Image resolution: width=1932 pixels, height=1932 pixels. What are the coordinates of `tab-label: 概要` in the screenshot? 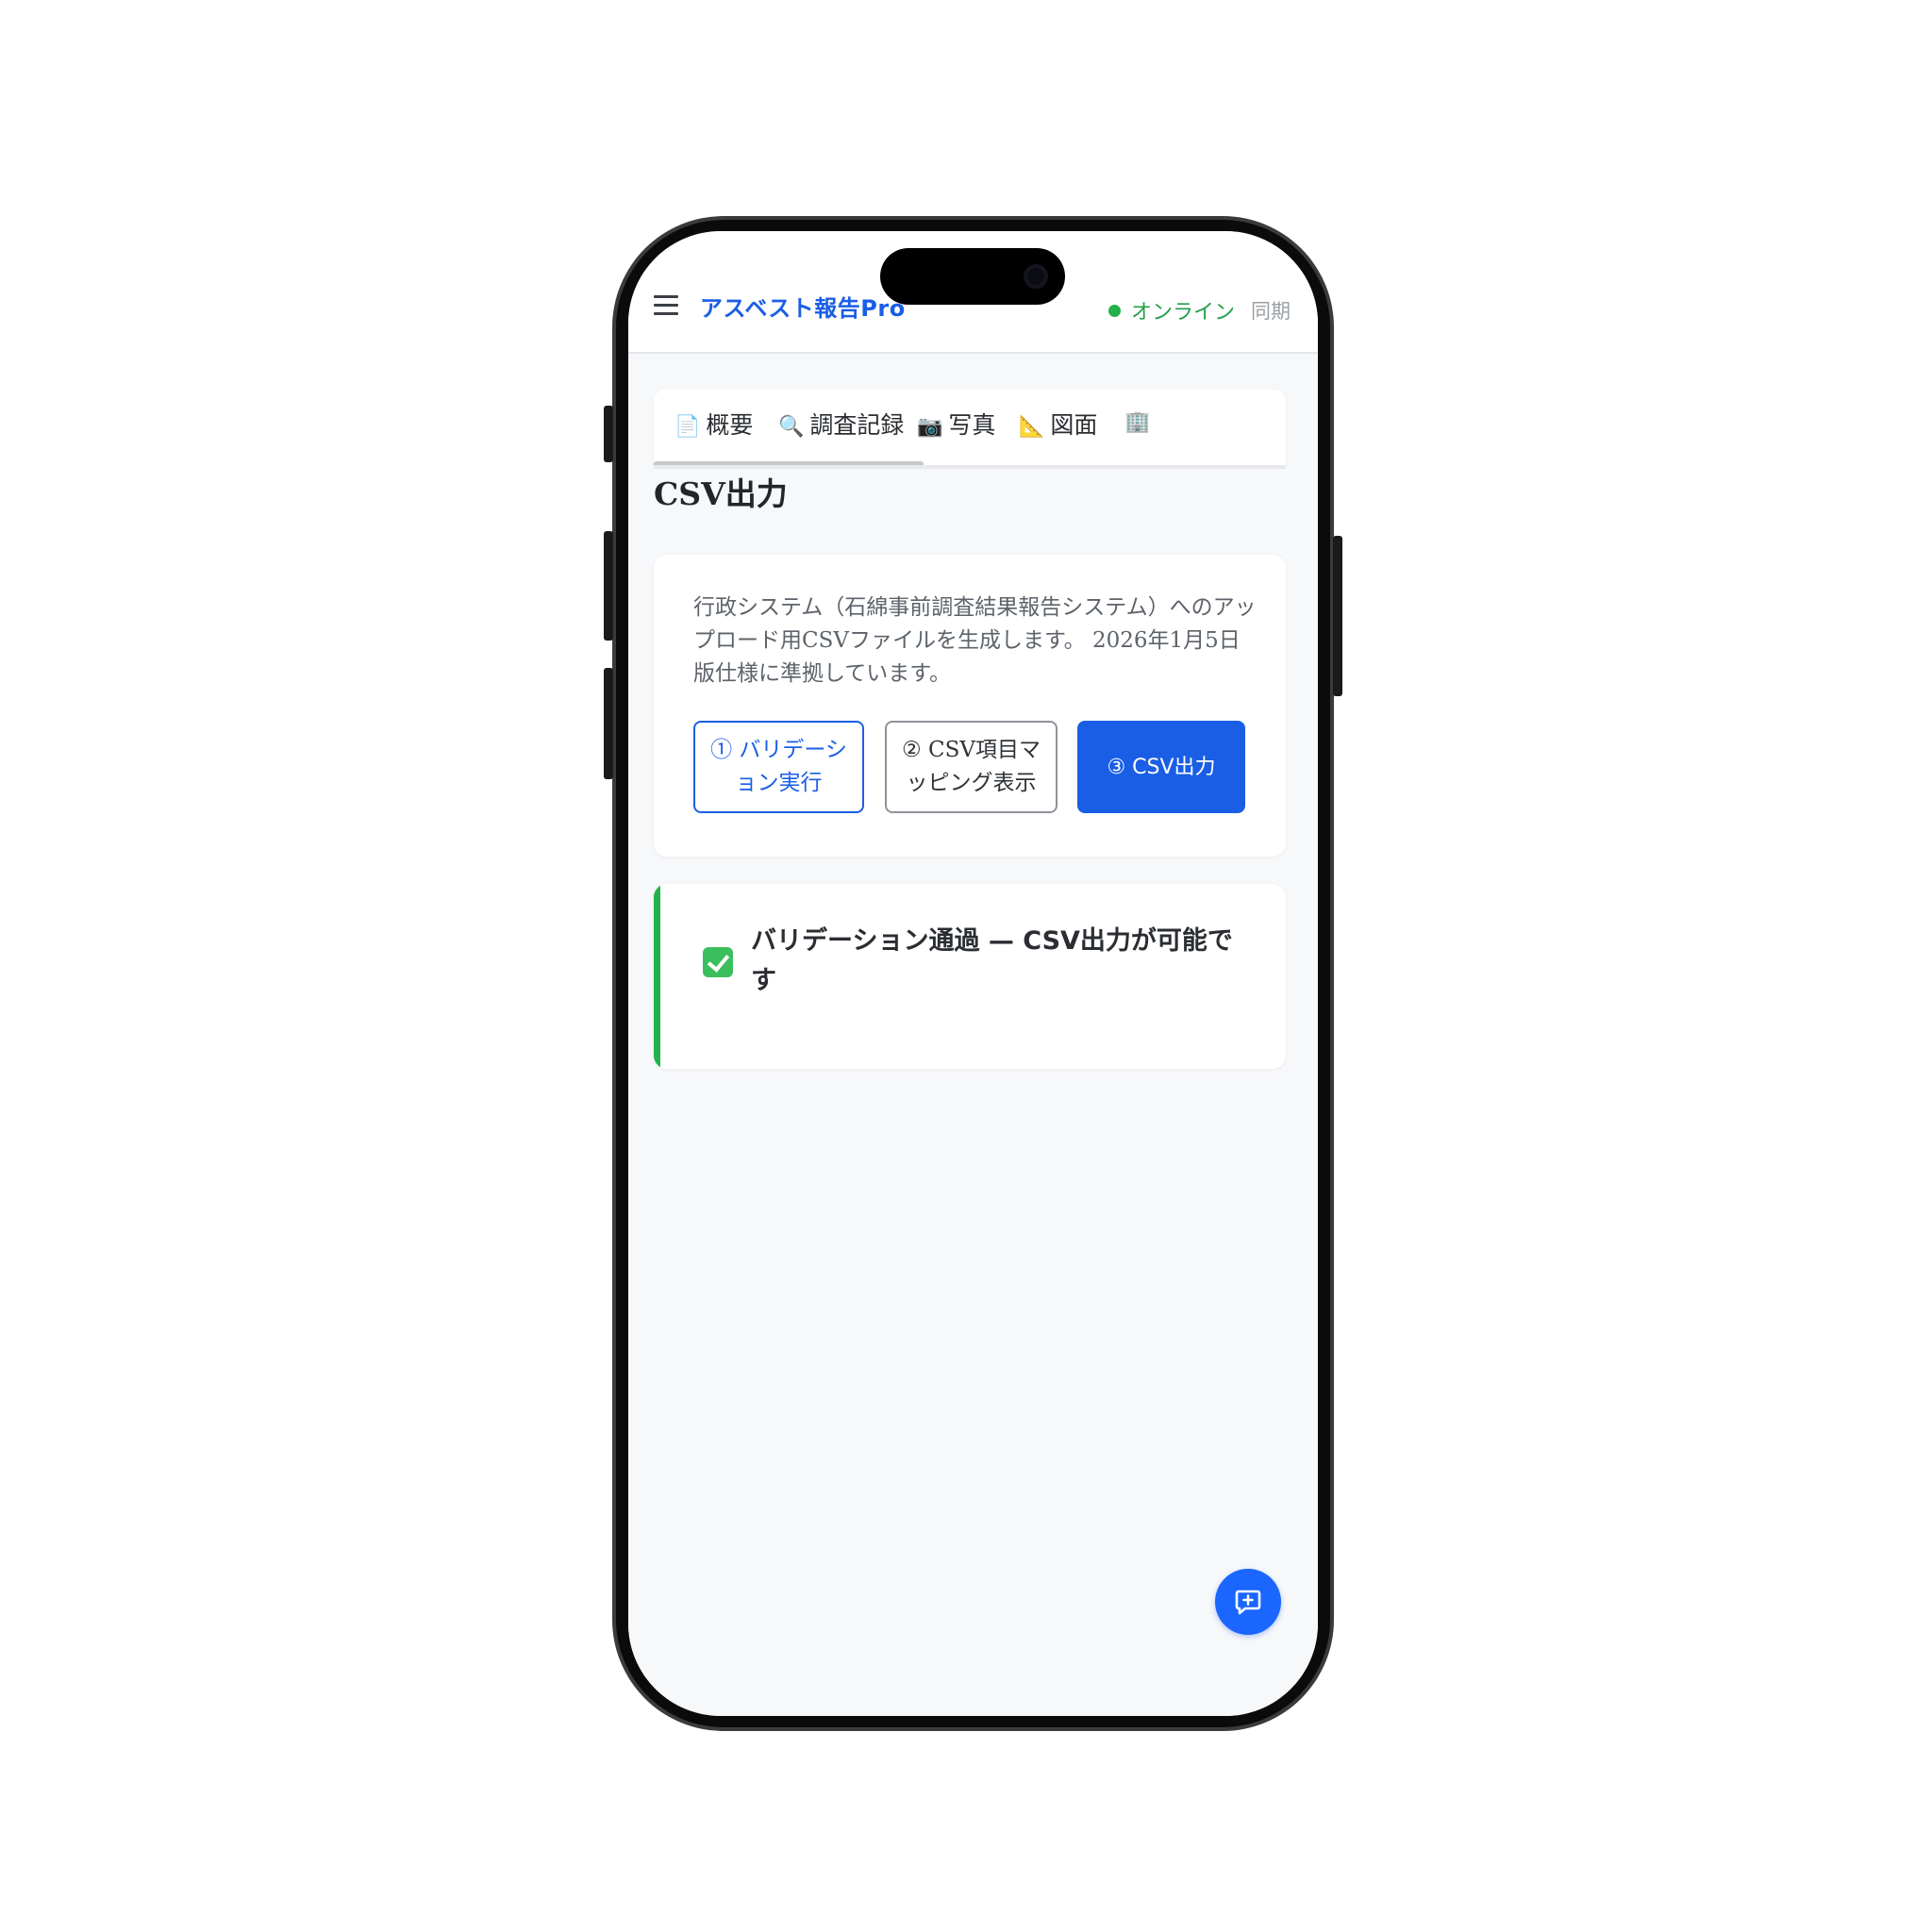 It's located at (730, 425).